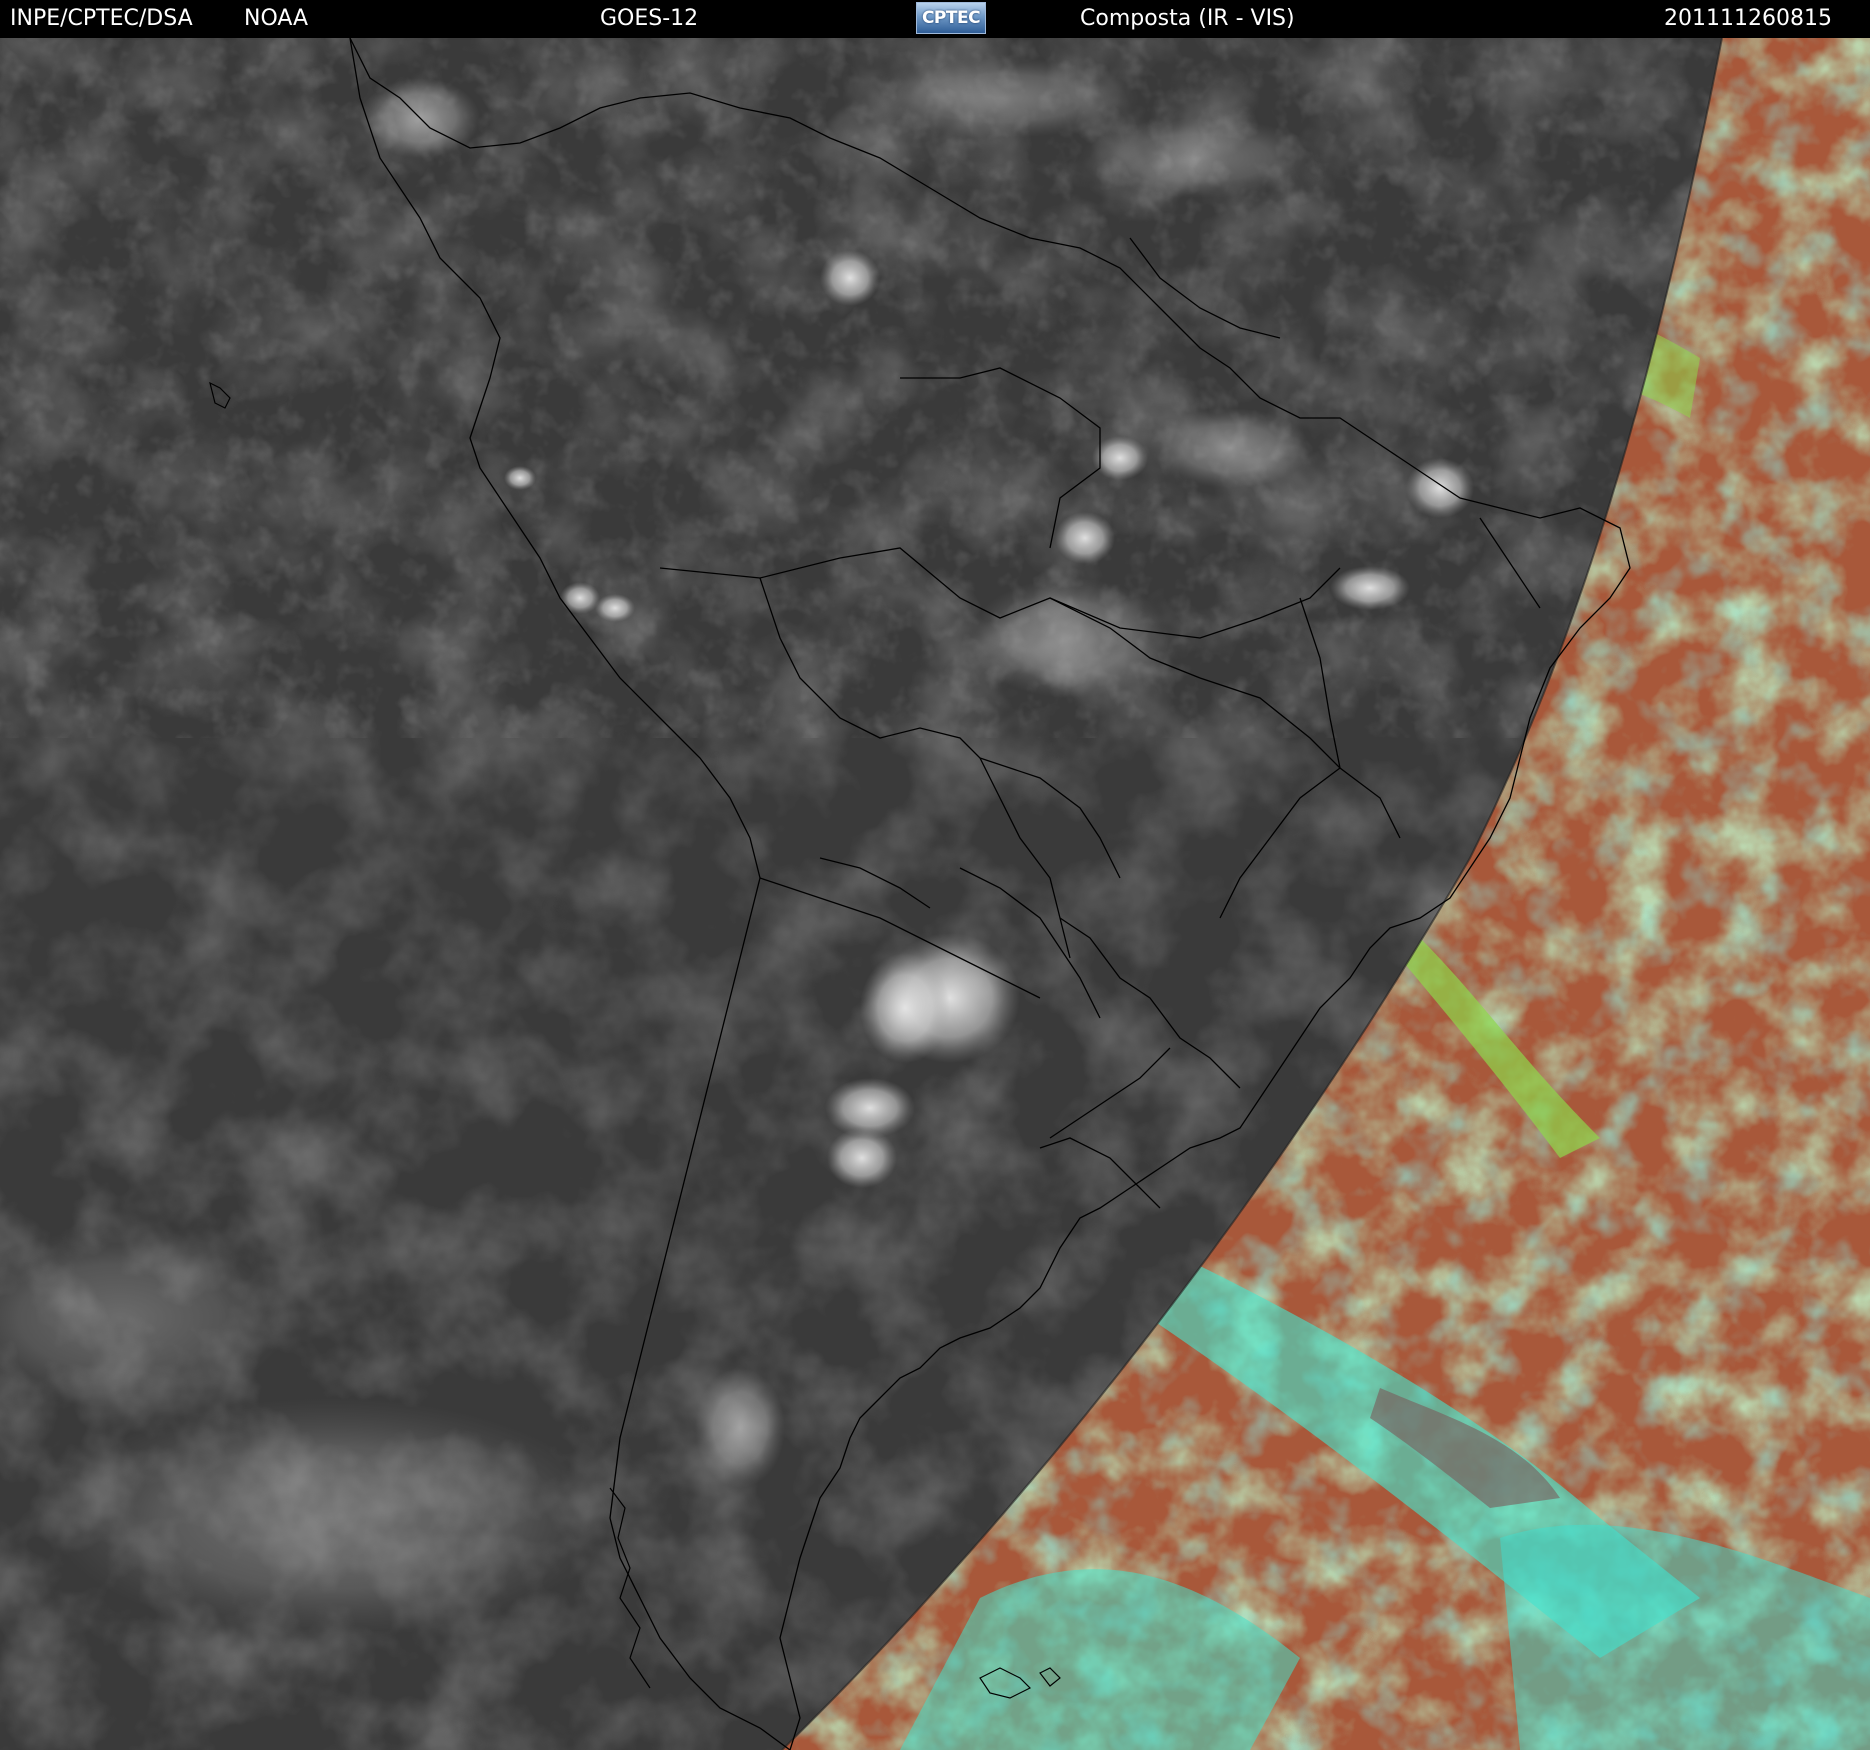 The image size is (1870, 1750). I want to click on timestamp-label: 201111260815, so click(1748, 18).